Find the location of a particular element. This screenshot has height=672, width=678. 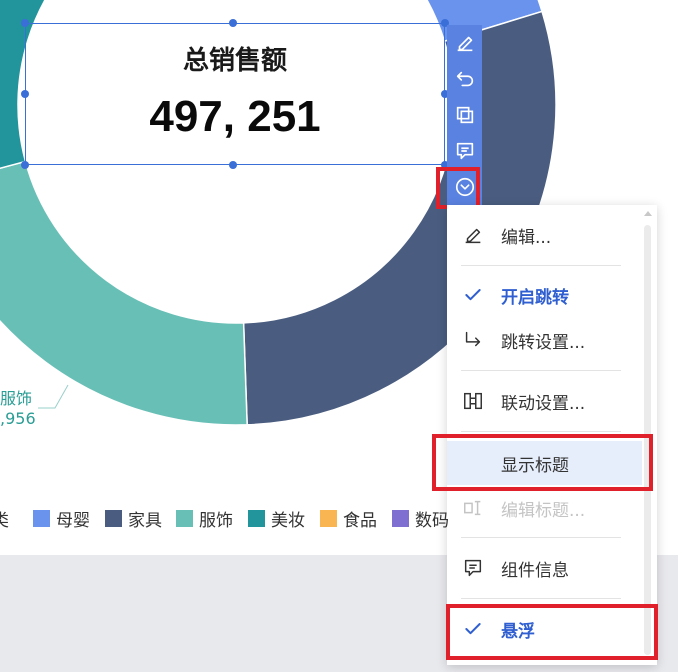

legend-label: 数码 is located at coordinates (432, 520).